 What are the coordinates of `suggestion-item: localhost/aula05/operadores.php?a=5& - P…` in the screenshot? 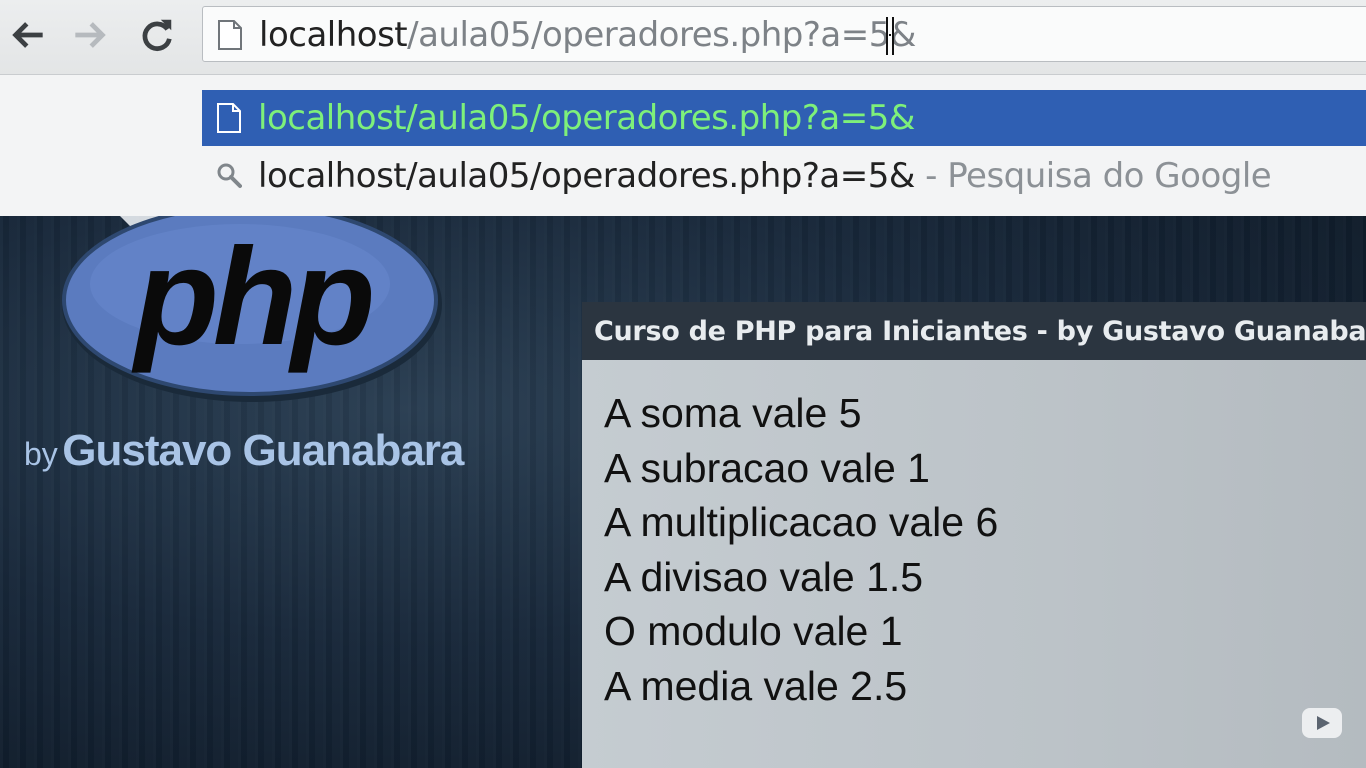 It's located at (784, 176).